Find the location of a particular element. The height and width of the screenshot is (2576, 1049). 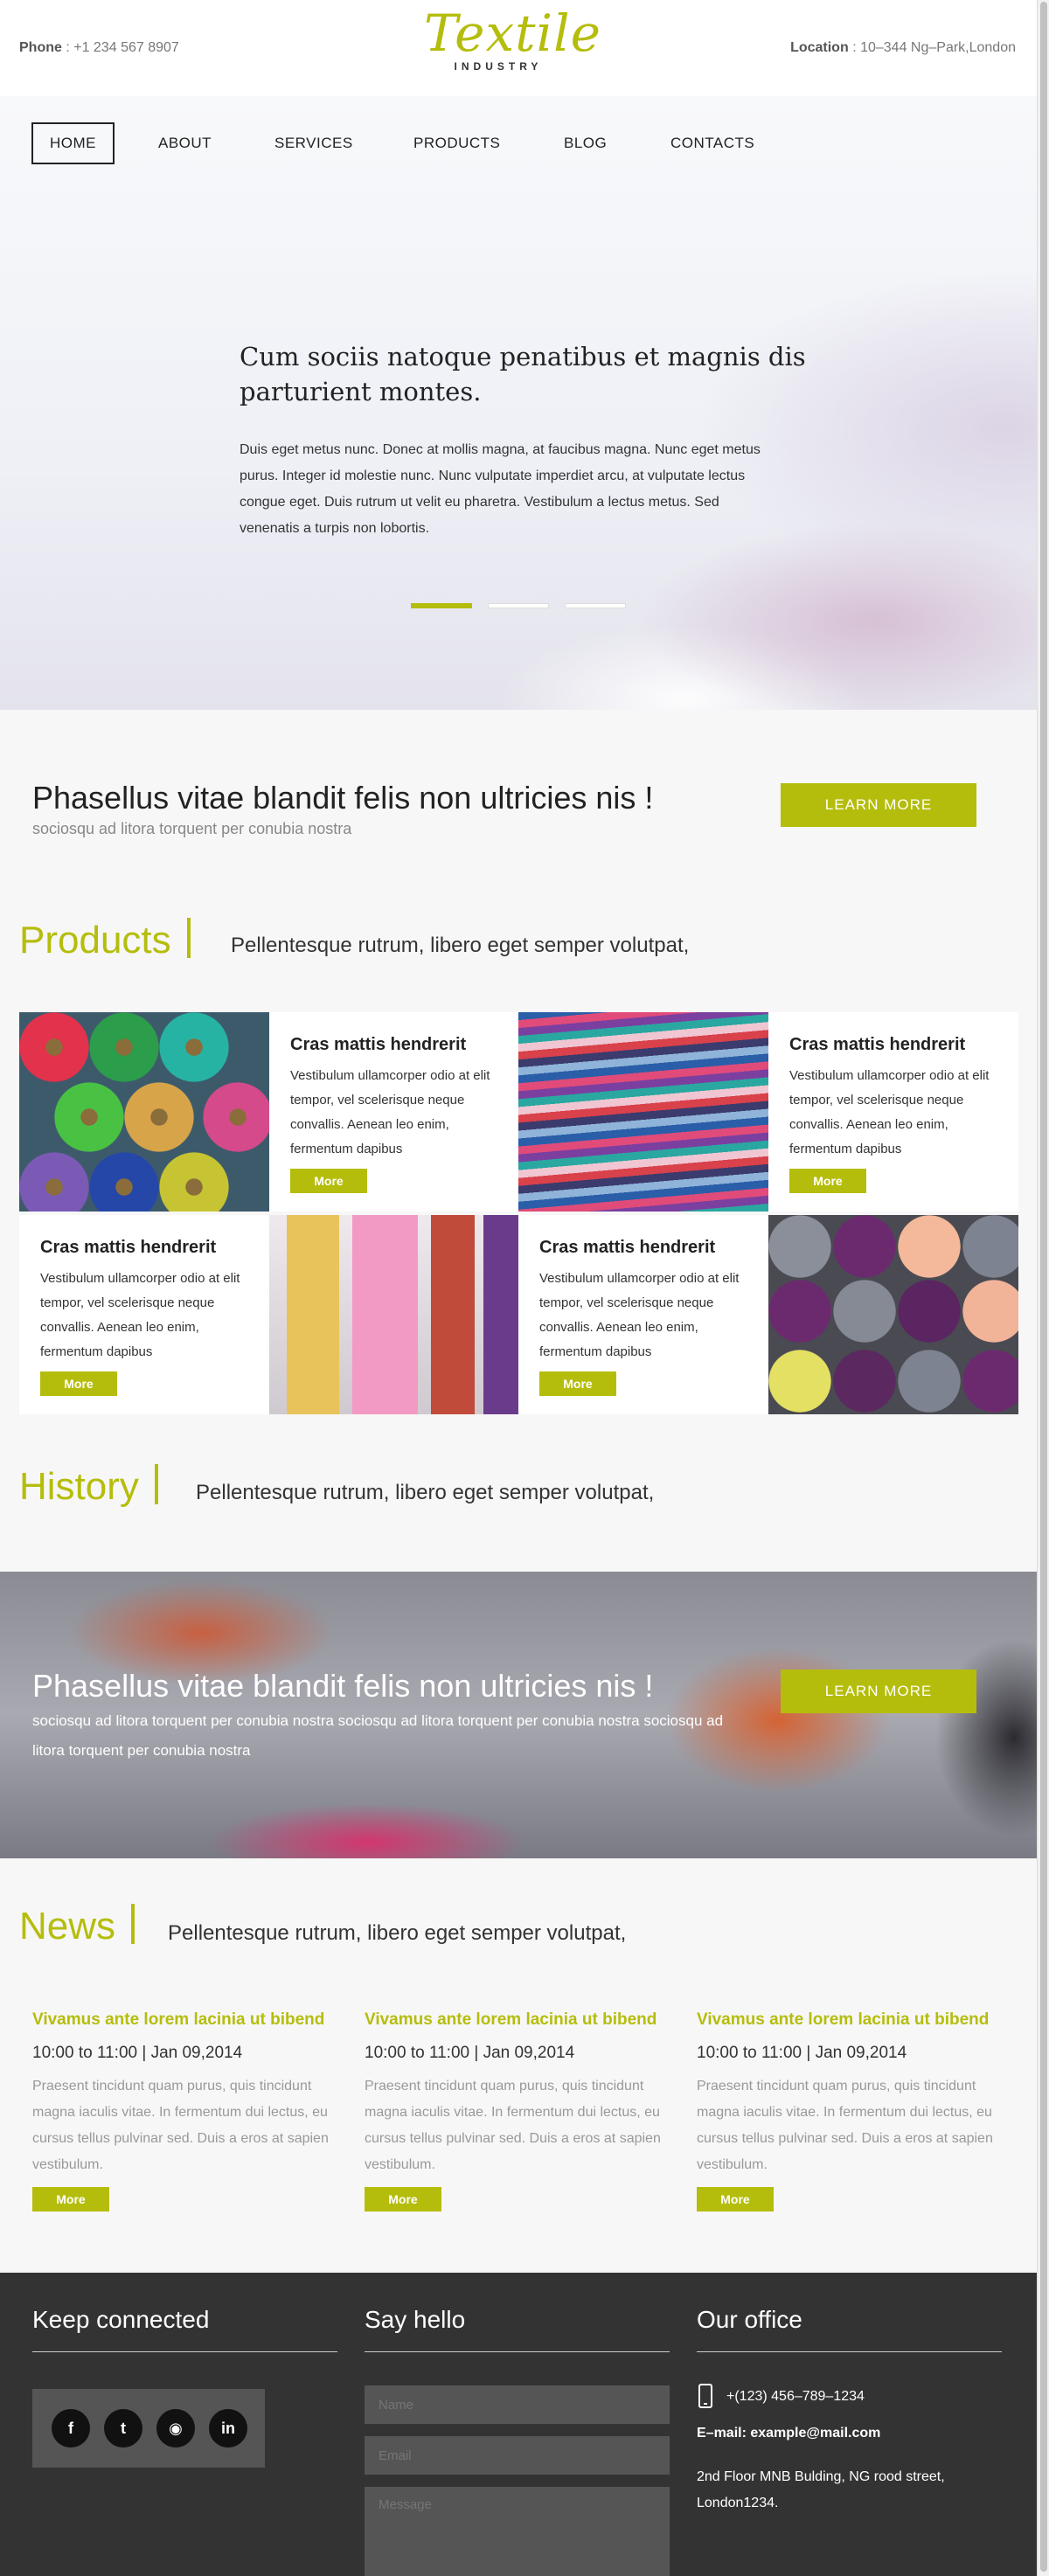

news-title: News is located at coordinates (77, 1926).